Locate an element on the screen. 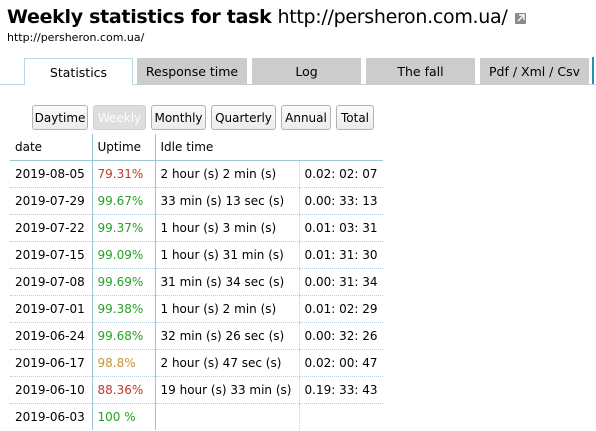 The image size is (596, 431). row-date: 2019-07-01 is located at coordinates (51, 309).